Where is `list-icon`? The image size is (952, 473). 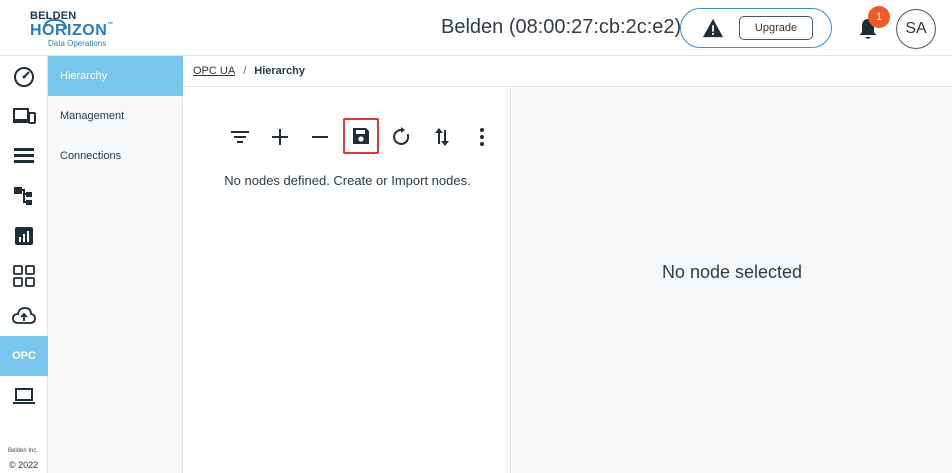 list-icon is located at coordinates (24, 155).